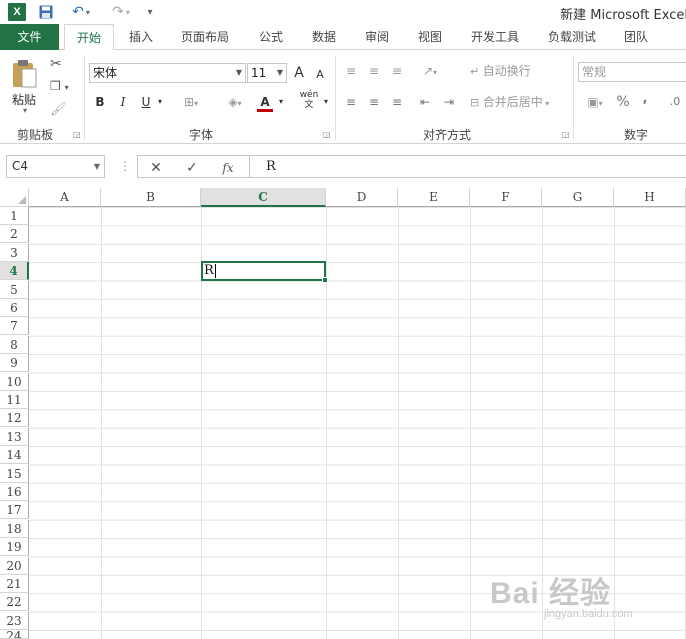  What do you see at coordinates (327, 134) in the screenshot?
I see `font-launcher-icon: ◲` at bounding box center [327, 134].